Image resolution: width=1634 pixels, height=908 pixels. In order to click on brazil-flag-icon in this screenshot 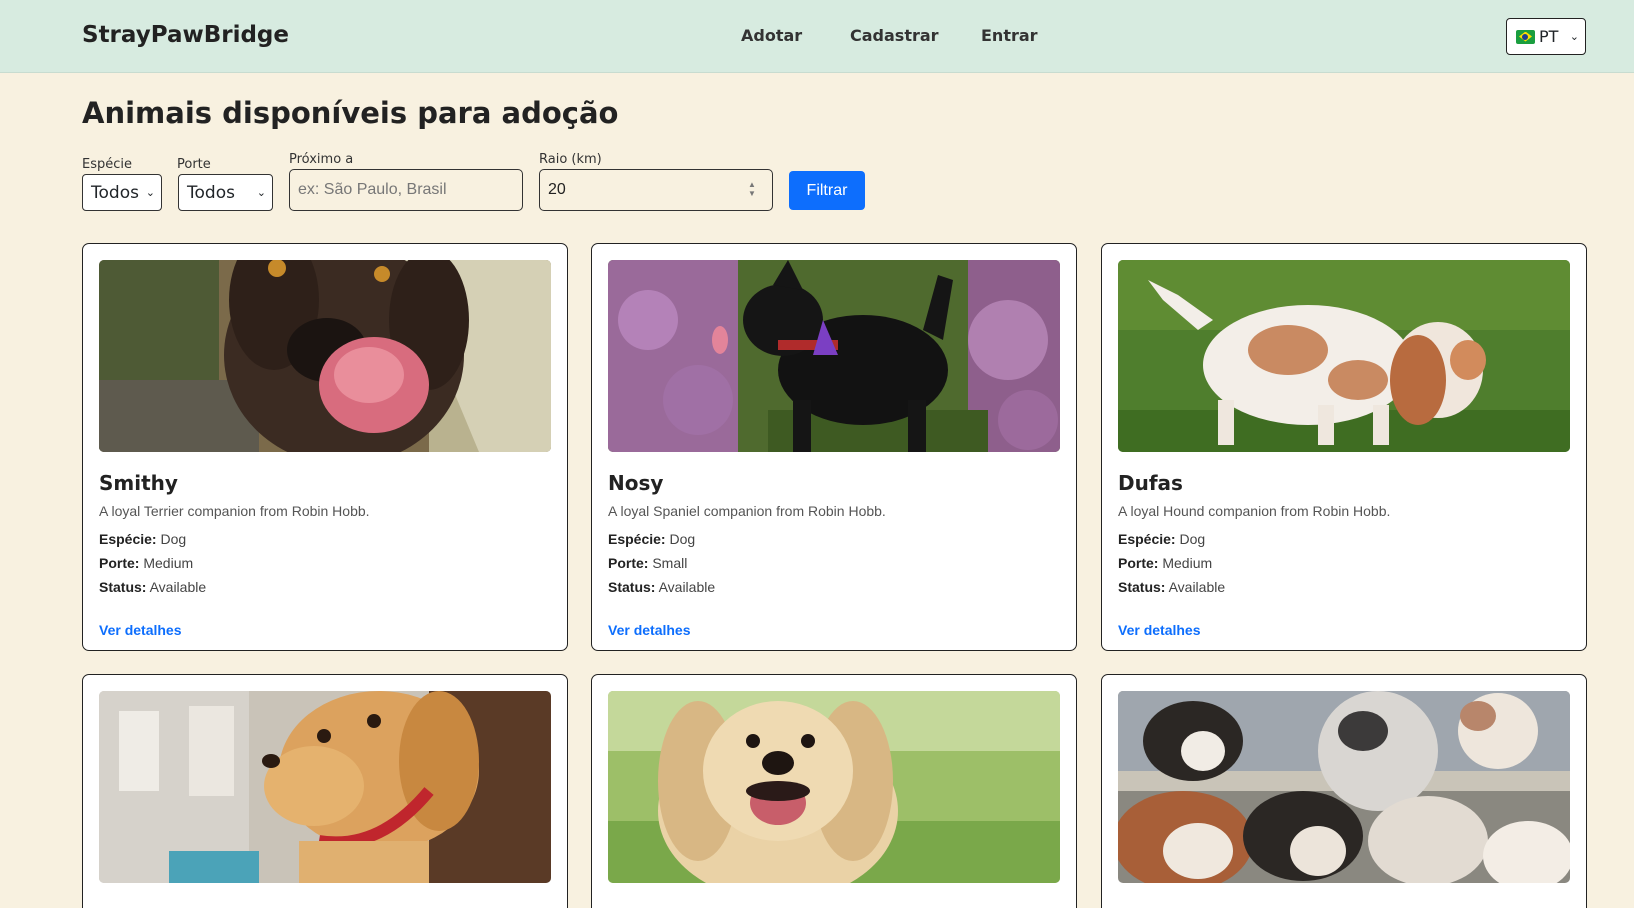, I will do `click(1525, 36)`.